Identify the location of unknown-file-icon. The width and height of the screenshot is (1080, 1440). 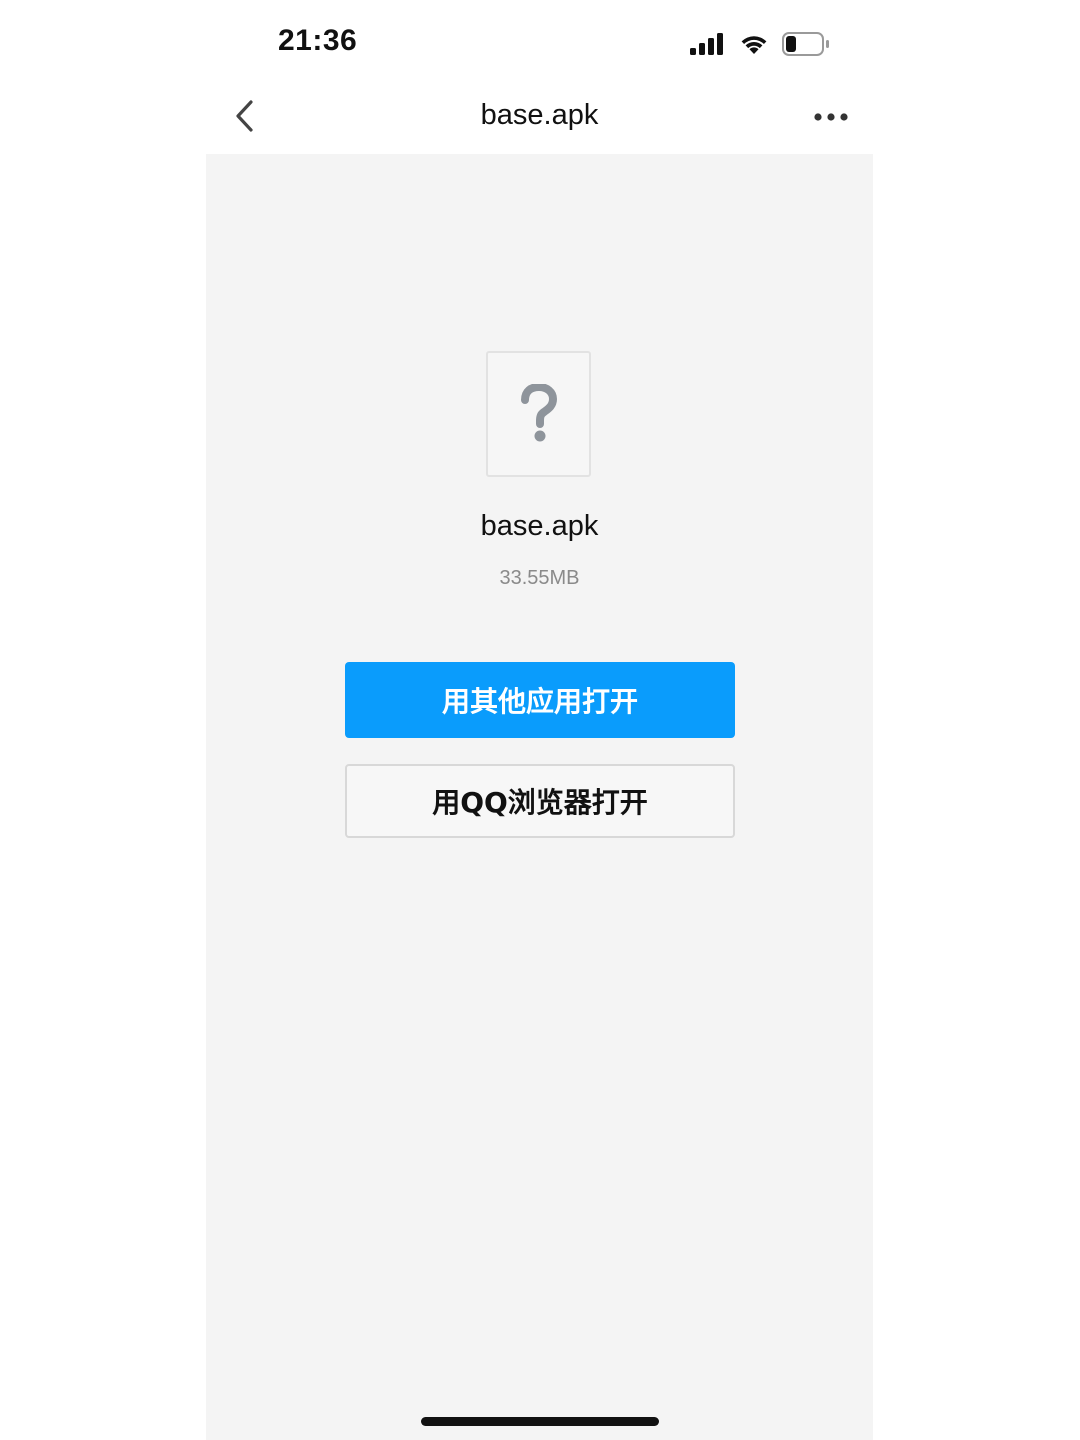
(538, 414).